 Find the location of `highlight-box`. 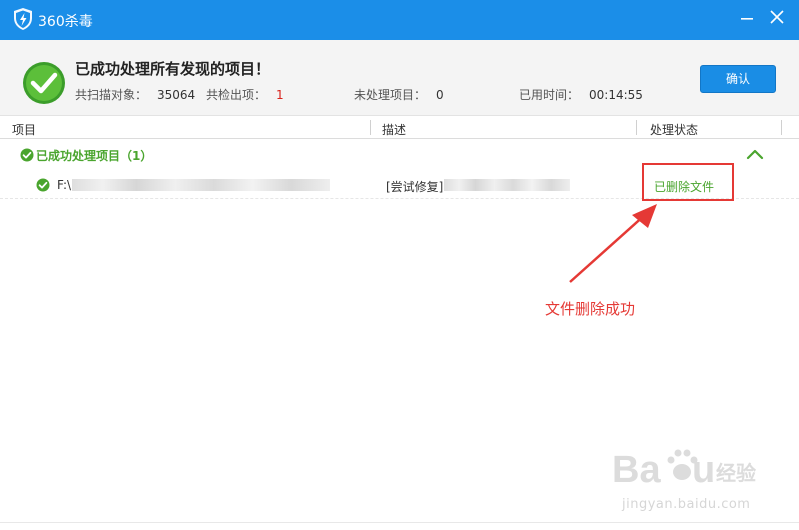

highlight-box is located at coordinates (688, 182).